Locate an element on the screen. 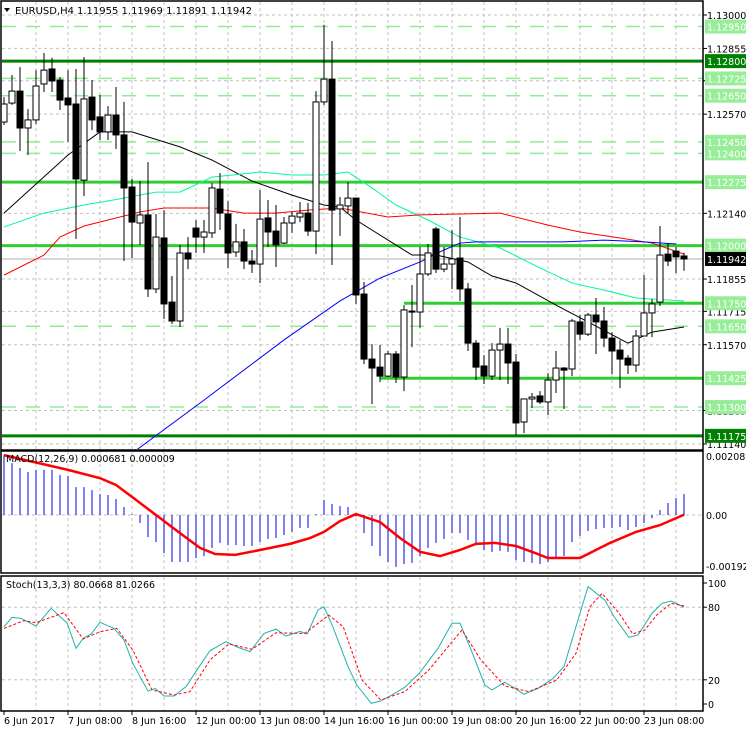  triangle-down-icon is located at coordinates (7, 10).